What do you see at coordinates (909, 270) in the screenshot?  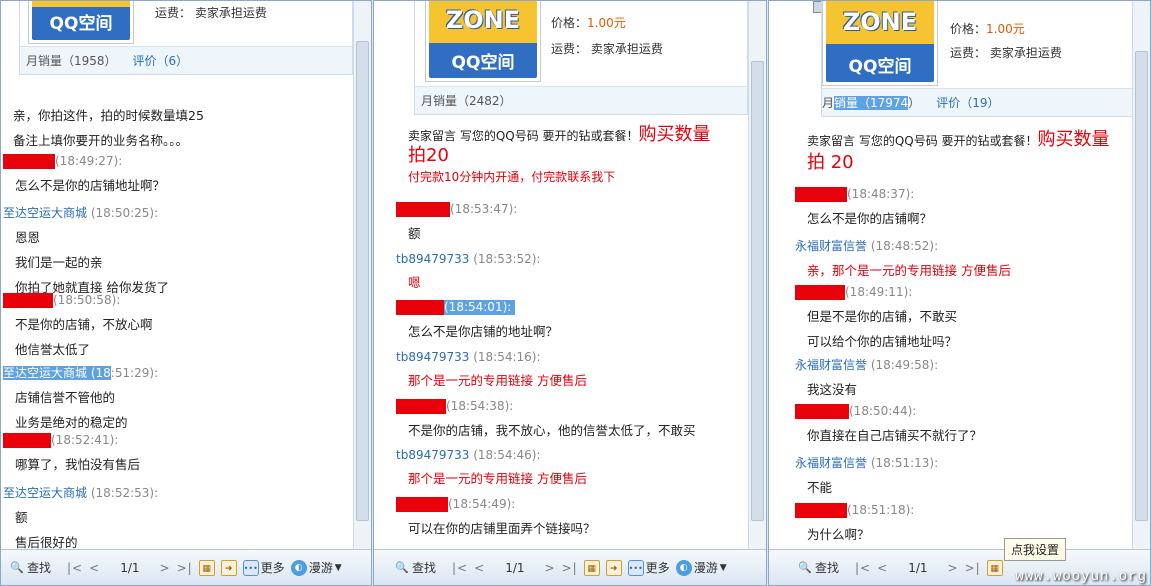 I see `message-line: 亲，那个是一元的专用链接 方便售后` at bounding box center [909, 270].